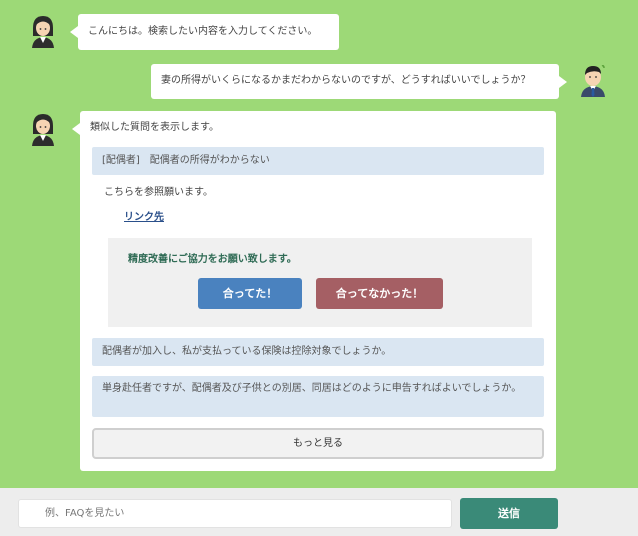  I want to click on bot-greeting-bubble: こんにちは。検索したい内容を入力してください。, so click(204, 32).